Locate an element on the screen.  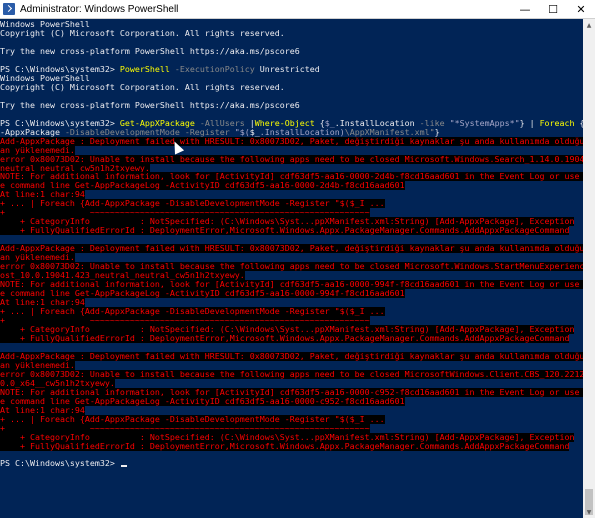
console-text: "*SystemApps*" is located at coordinates (484, 123).